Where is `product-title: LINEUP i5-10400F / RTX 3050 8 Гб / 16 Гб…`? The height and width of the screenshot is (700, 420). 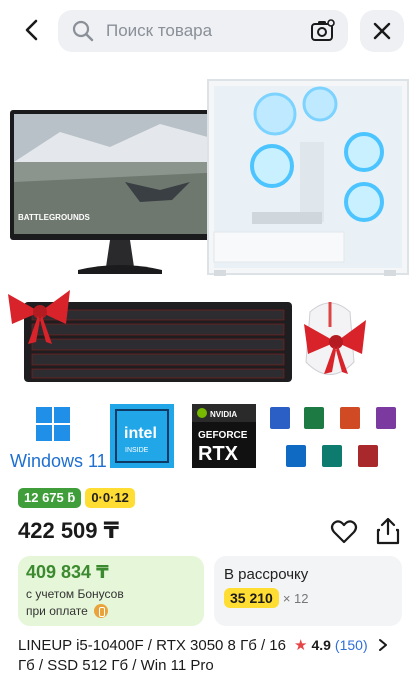
product-title: LINEUP i5-10400F / RTX 3050 8 Гб / 16 Гб… is located at coordinates (152, 655).